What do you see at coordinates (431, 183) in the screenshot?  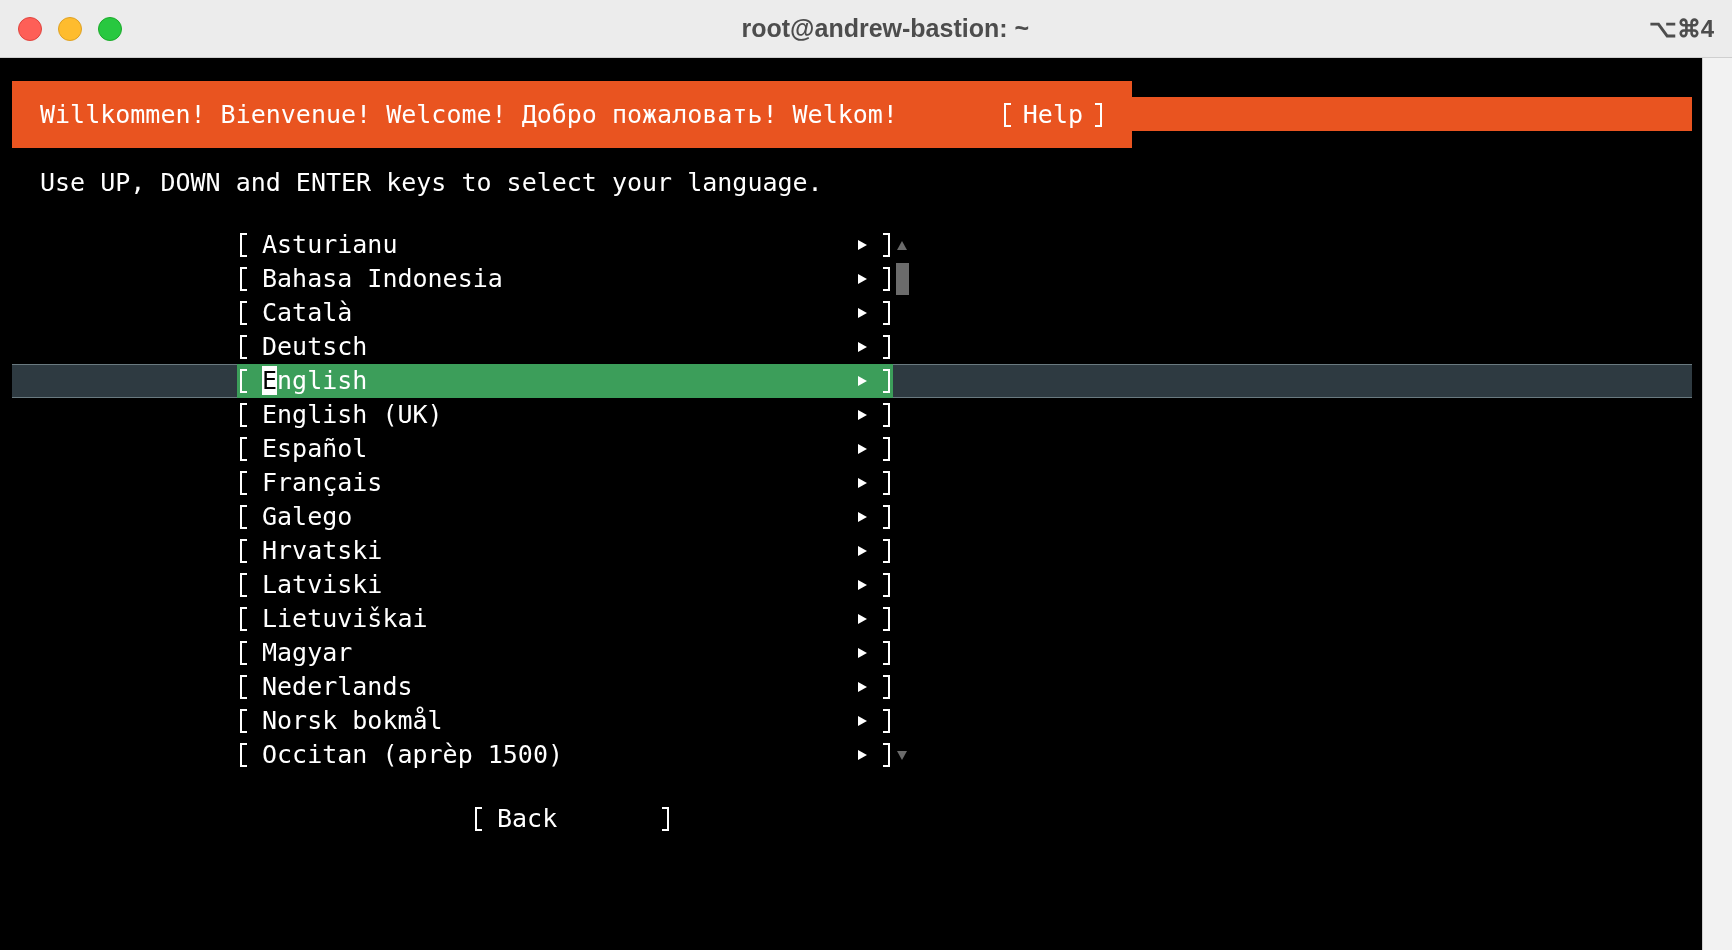 I see `instructions-text: Use UP, DOWN and ENTER keys to select your language.` at bounding box center [431, 183].